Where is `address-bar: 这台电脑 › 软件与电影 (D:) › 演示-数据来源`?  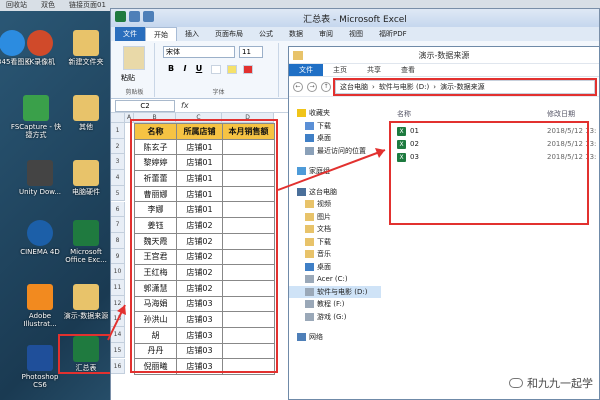
address-bar: 这台电脑 › 软件与电影 (D:) › 演示-数据来源 is located at coordinates (465, 86).